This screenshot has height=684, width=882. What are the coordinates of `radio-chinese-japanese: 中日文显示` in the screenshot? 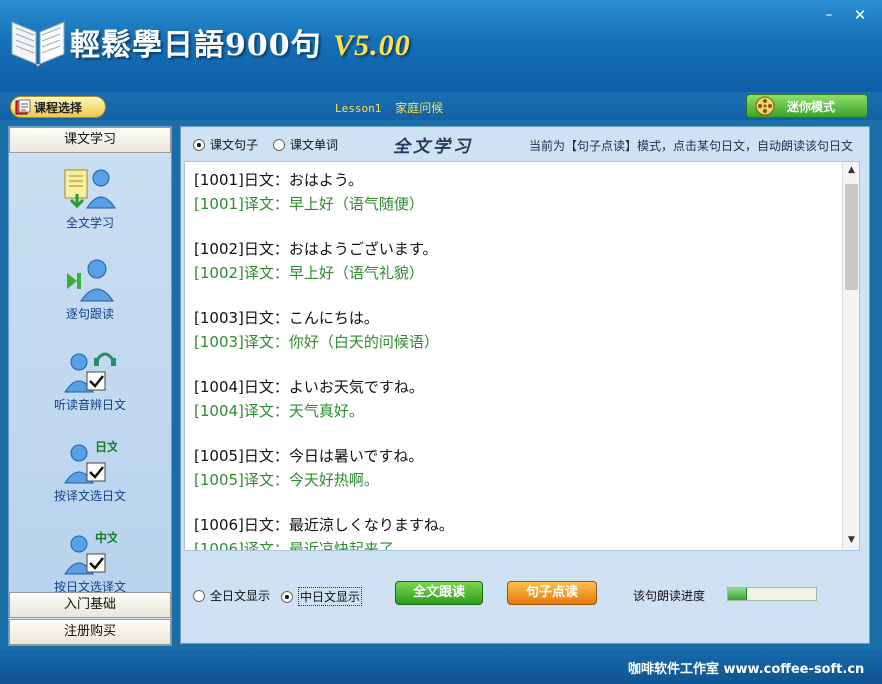 It's located at (322, 596).